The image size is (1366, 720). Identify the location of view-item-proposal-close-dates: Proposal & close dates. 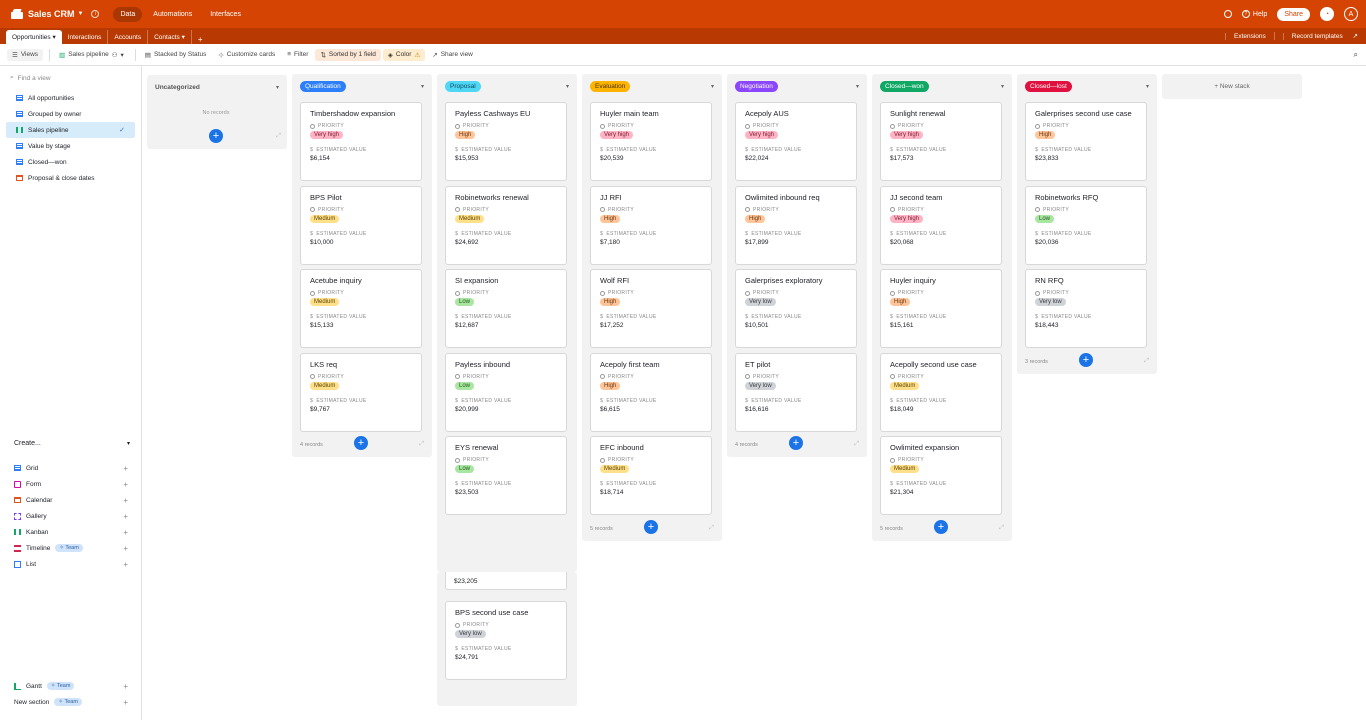
(70, 178).